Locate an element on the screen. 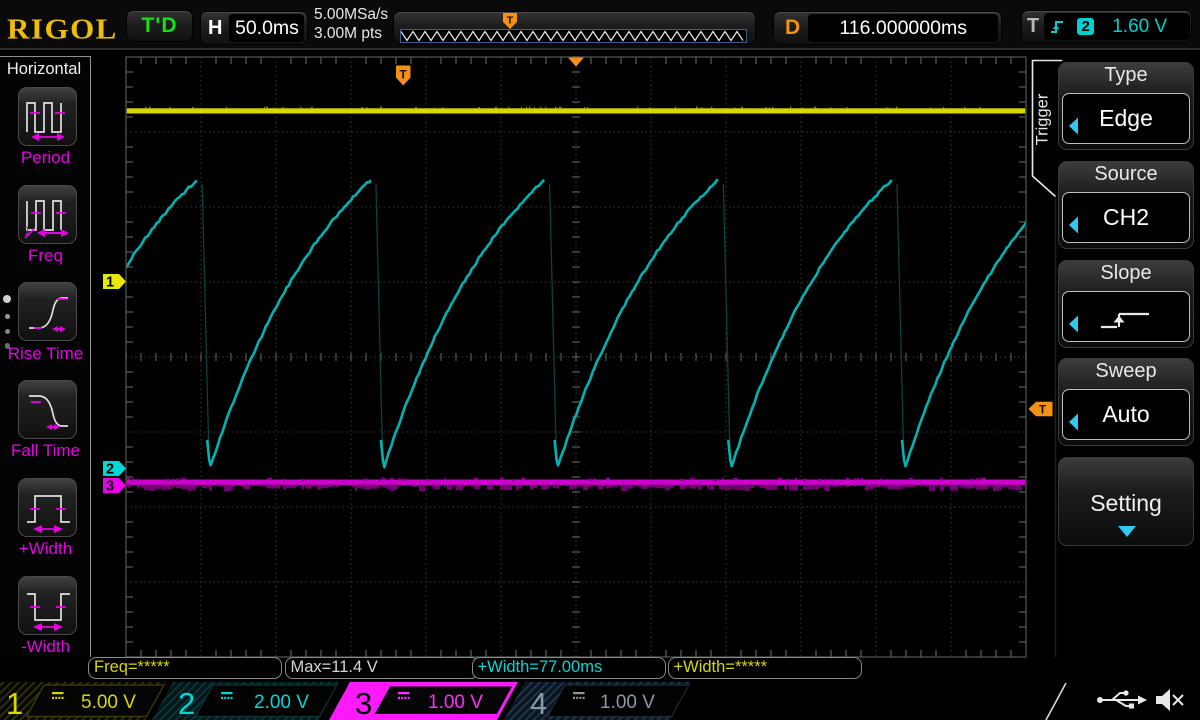  svg-text: 2 is located at coordinates (186, 703).